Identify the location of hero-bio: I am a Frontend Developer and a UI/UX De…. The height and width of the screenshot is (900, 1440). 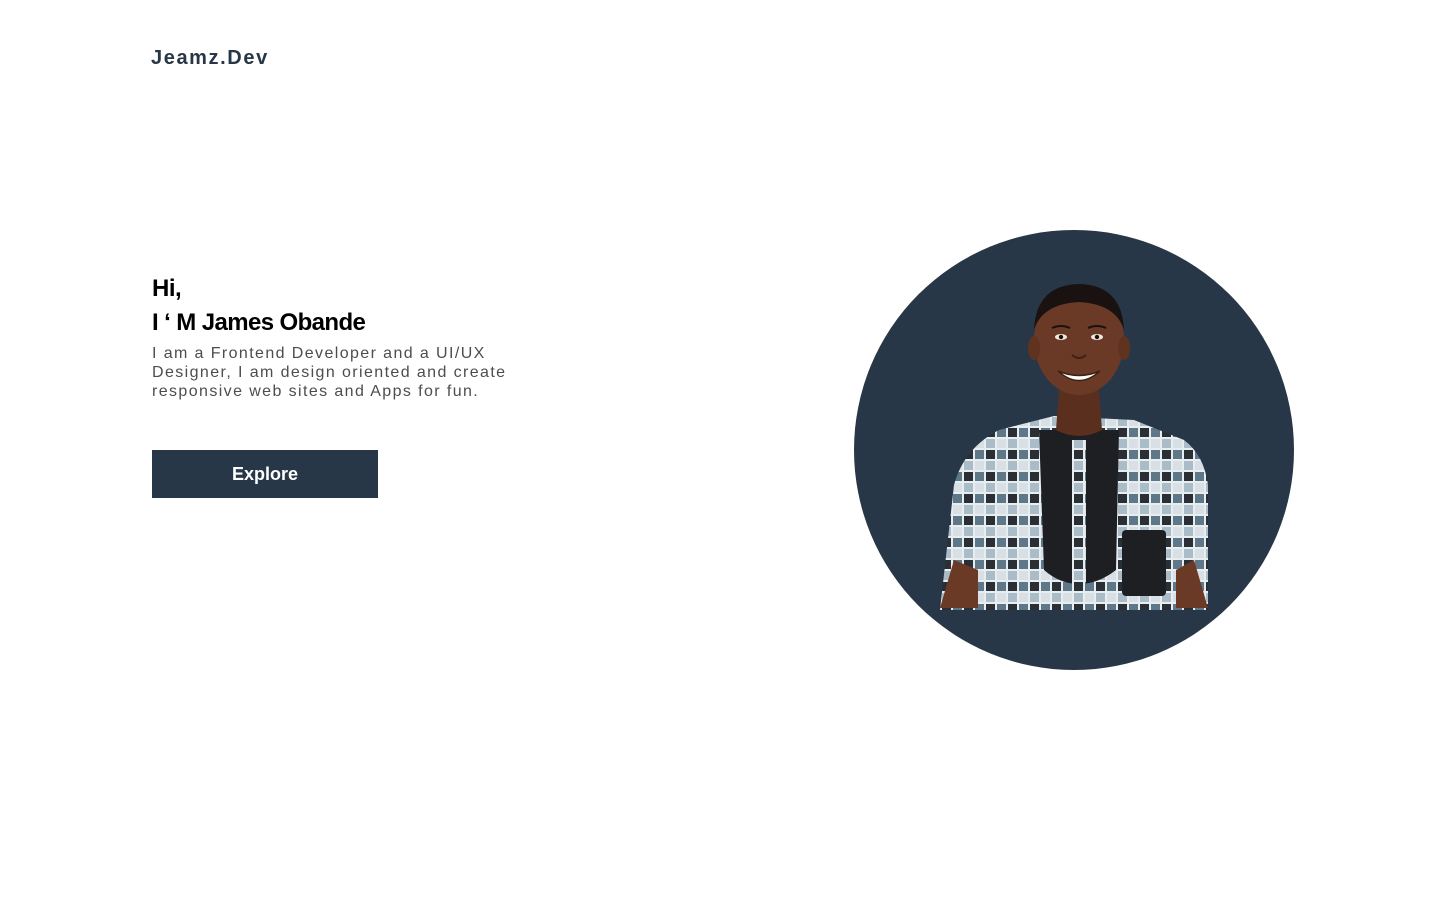
(329, 372).